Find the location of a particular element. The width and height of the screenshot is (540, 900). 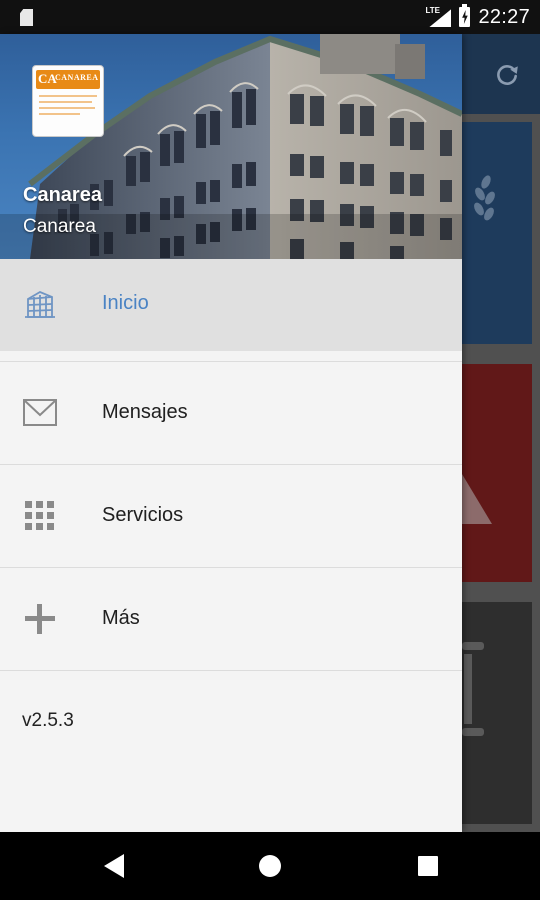

plus-icon is located at coordinates (40, 619).